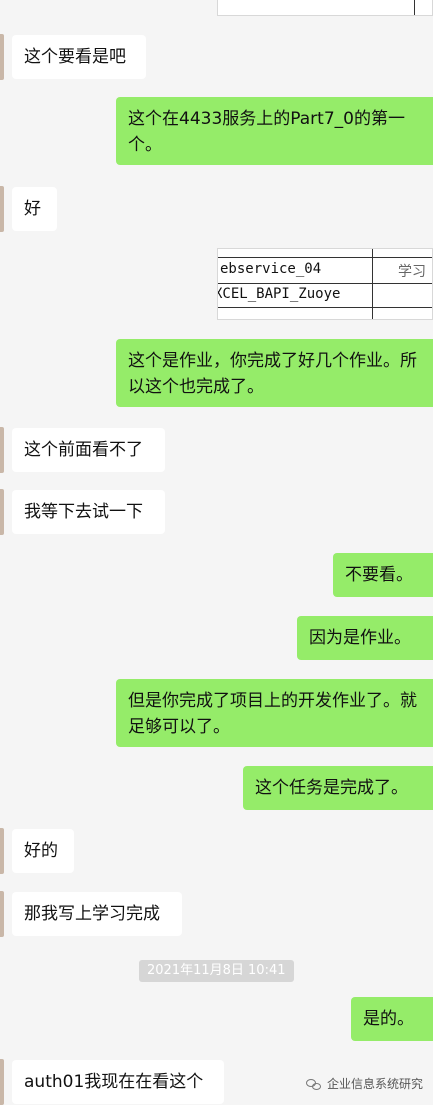 The image size is (433, 1105). What do you see at coordinates (274, 373) in the screenshot?
I see `outgoing-message: 这个是作业，你完成了好几个作业。所以这个也完成了。` at bounding box center [274, 373].